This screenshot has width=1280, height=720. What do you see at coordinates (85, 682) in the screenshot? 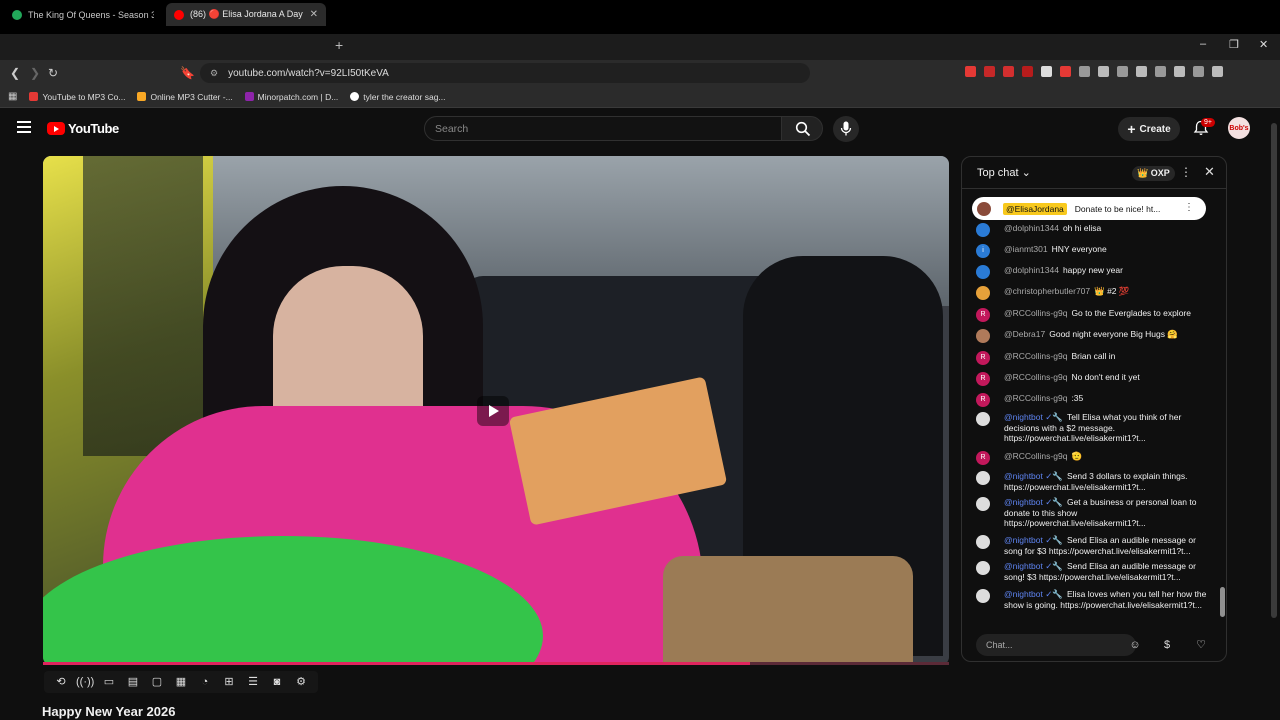
I see `audio-icon: ((·))` at bounding box center [85, 682].